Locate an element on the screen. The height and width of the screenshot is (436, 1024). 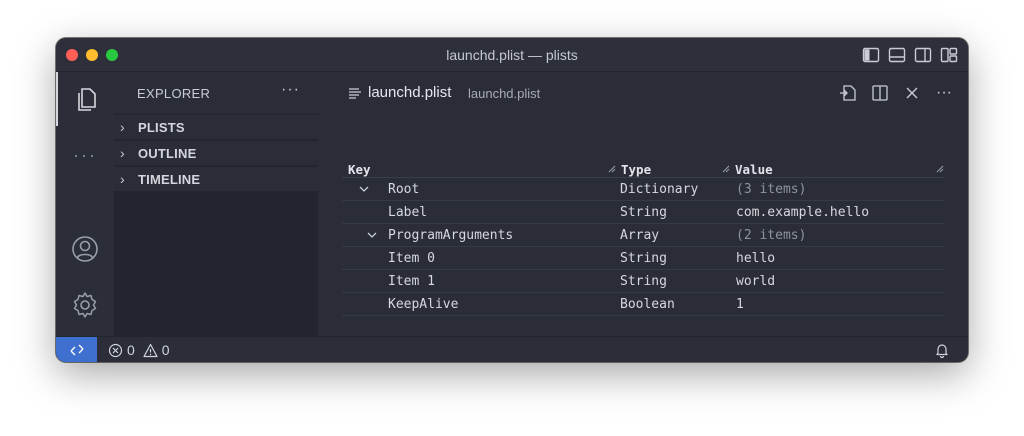
editor-more-button: ··· is located at coordinates (944, 93).